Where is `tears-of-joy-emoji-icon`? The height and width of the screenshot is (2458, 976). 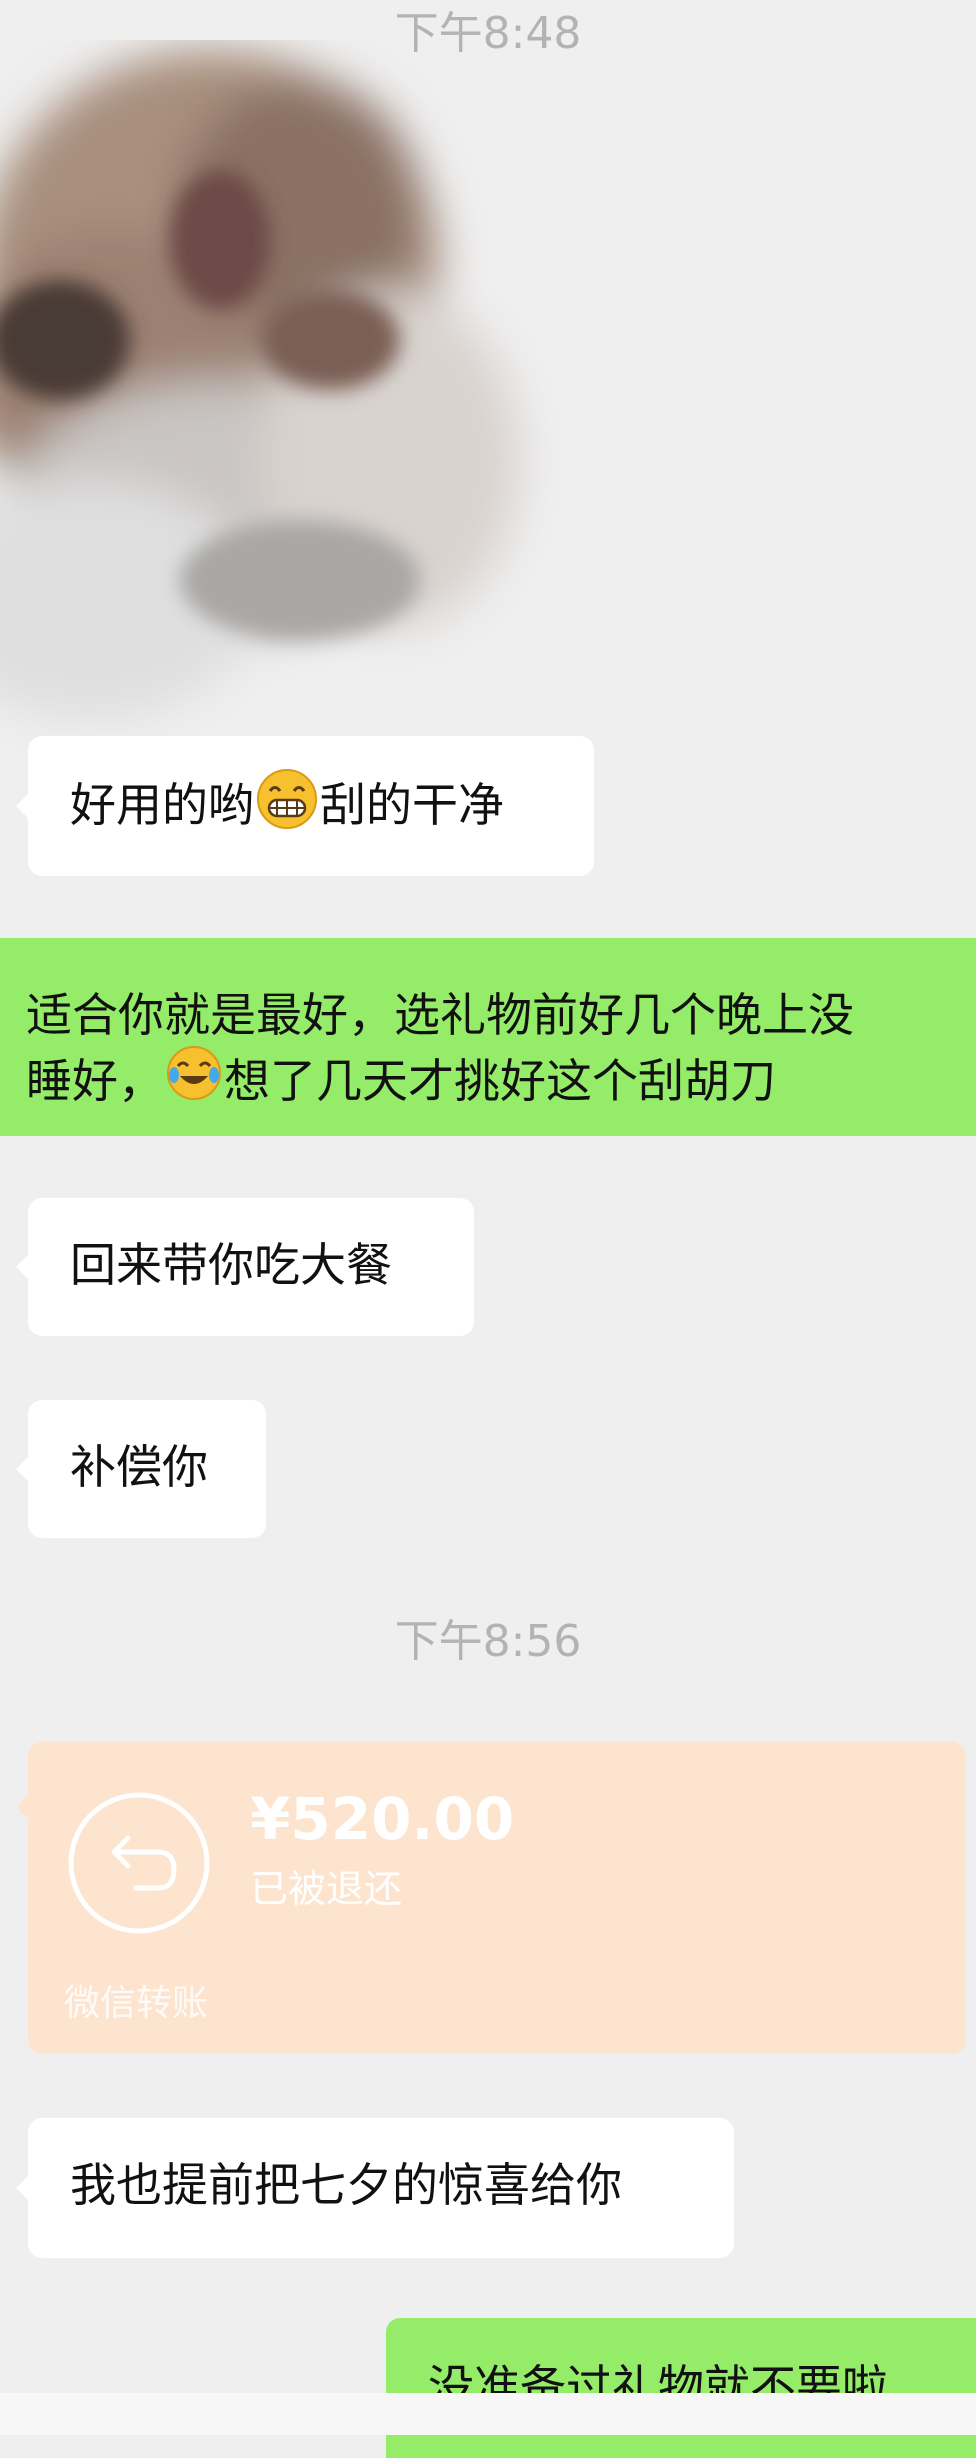 tears-of-joy-emoji-icon is located at coordinates (194, 1081).